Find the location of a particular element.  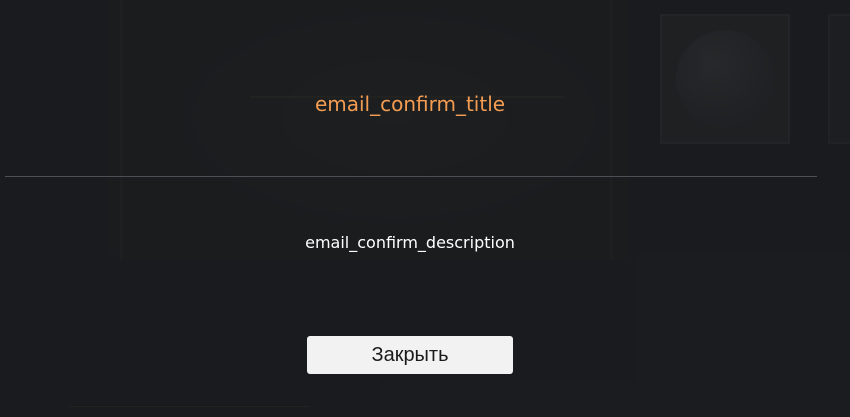

modal-description: email_confirm_description is located at coordinates (410, 242).